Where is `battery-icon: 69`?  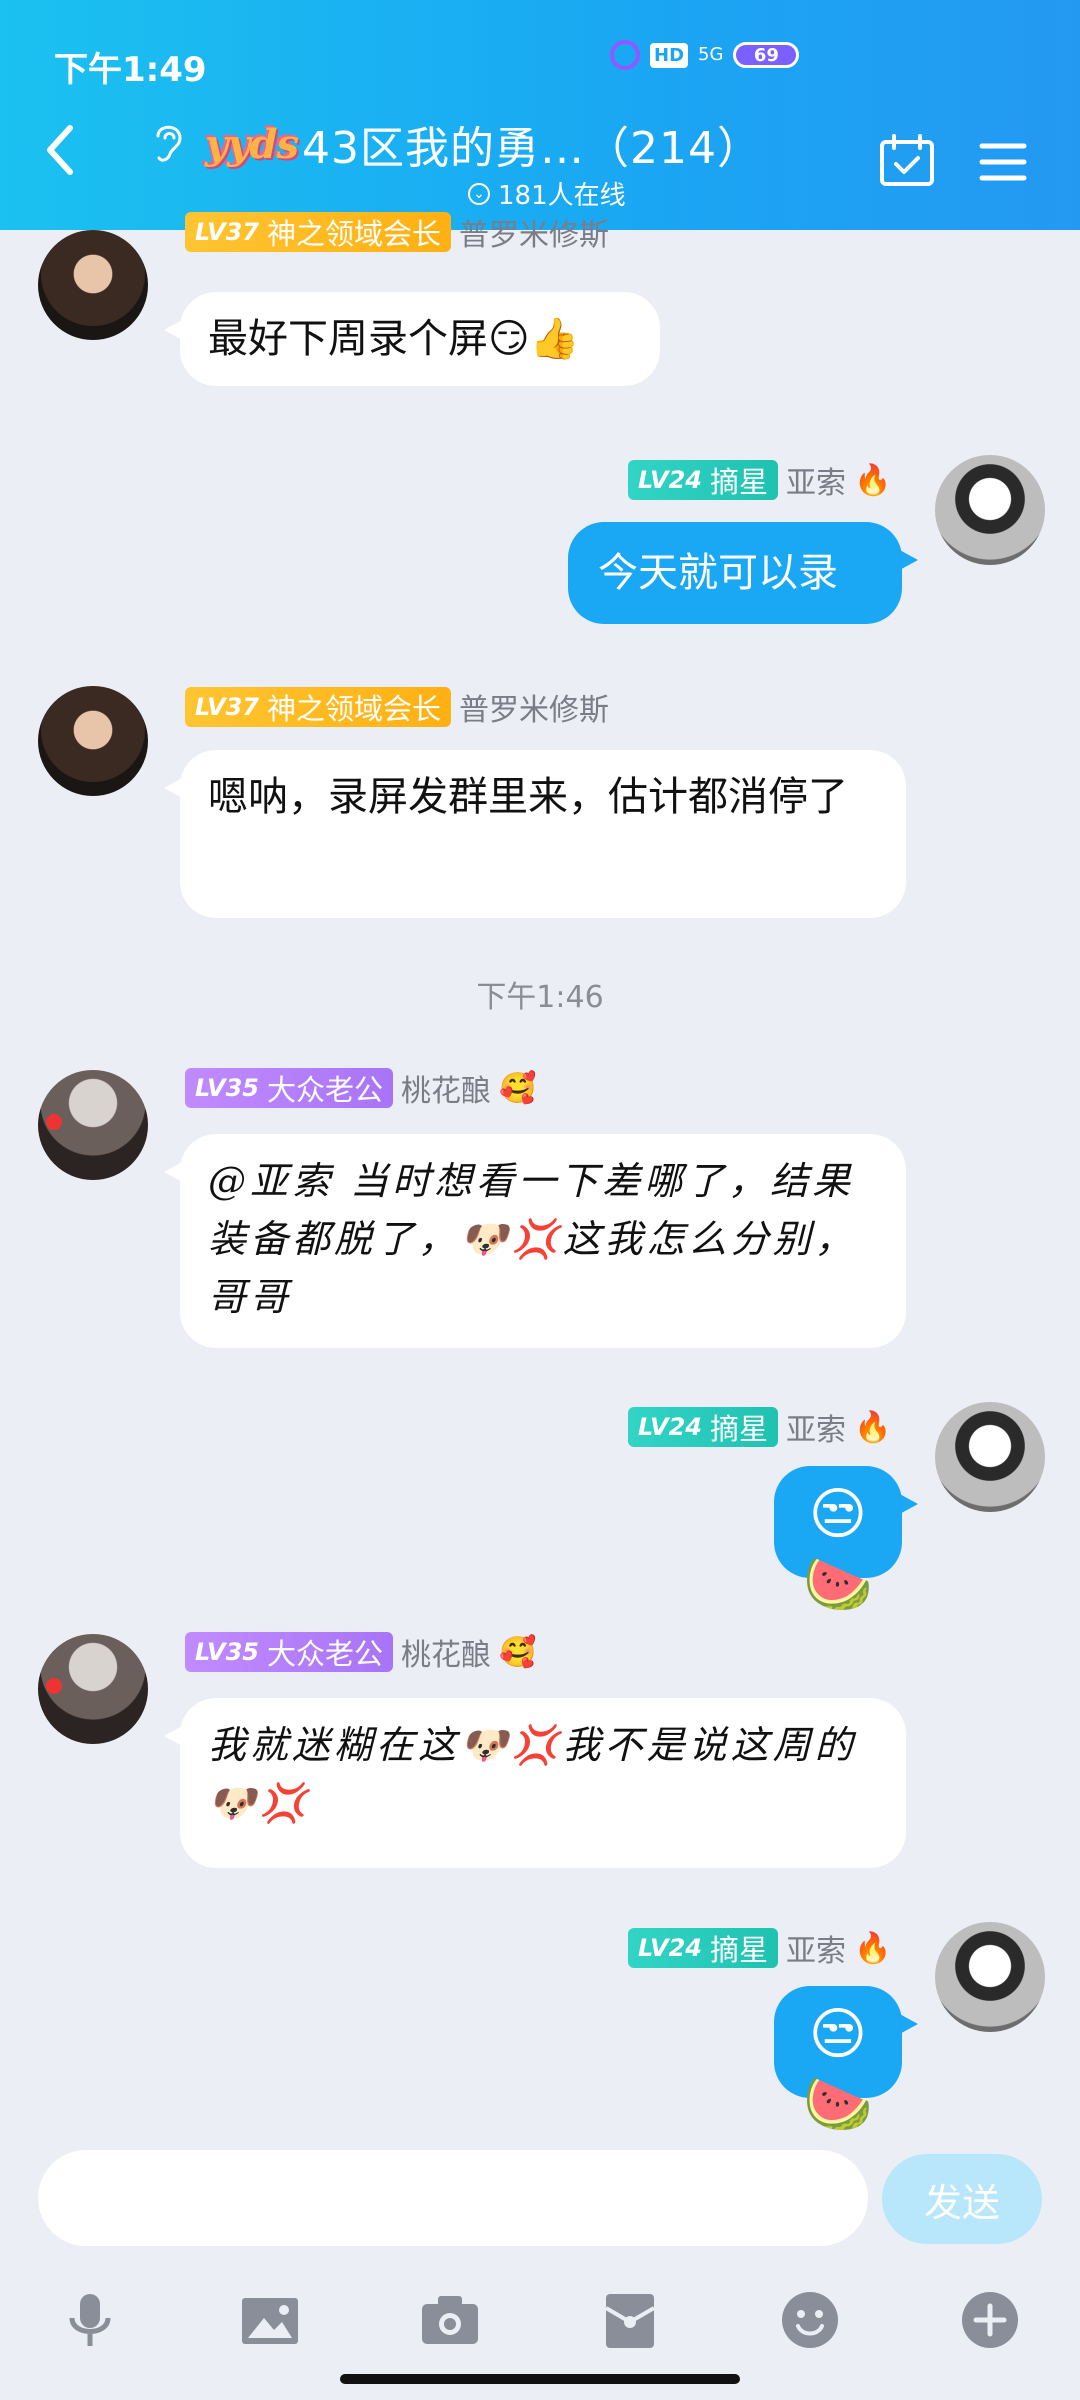
battery-icon: 69 is located at coordinates (766, 55).